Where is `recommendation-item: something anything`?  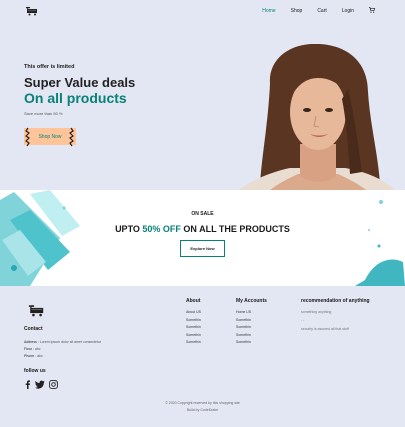 recommendation-item: something anything is located at coordinates (316, 312).